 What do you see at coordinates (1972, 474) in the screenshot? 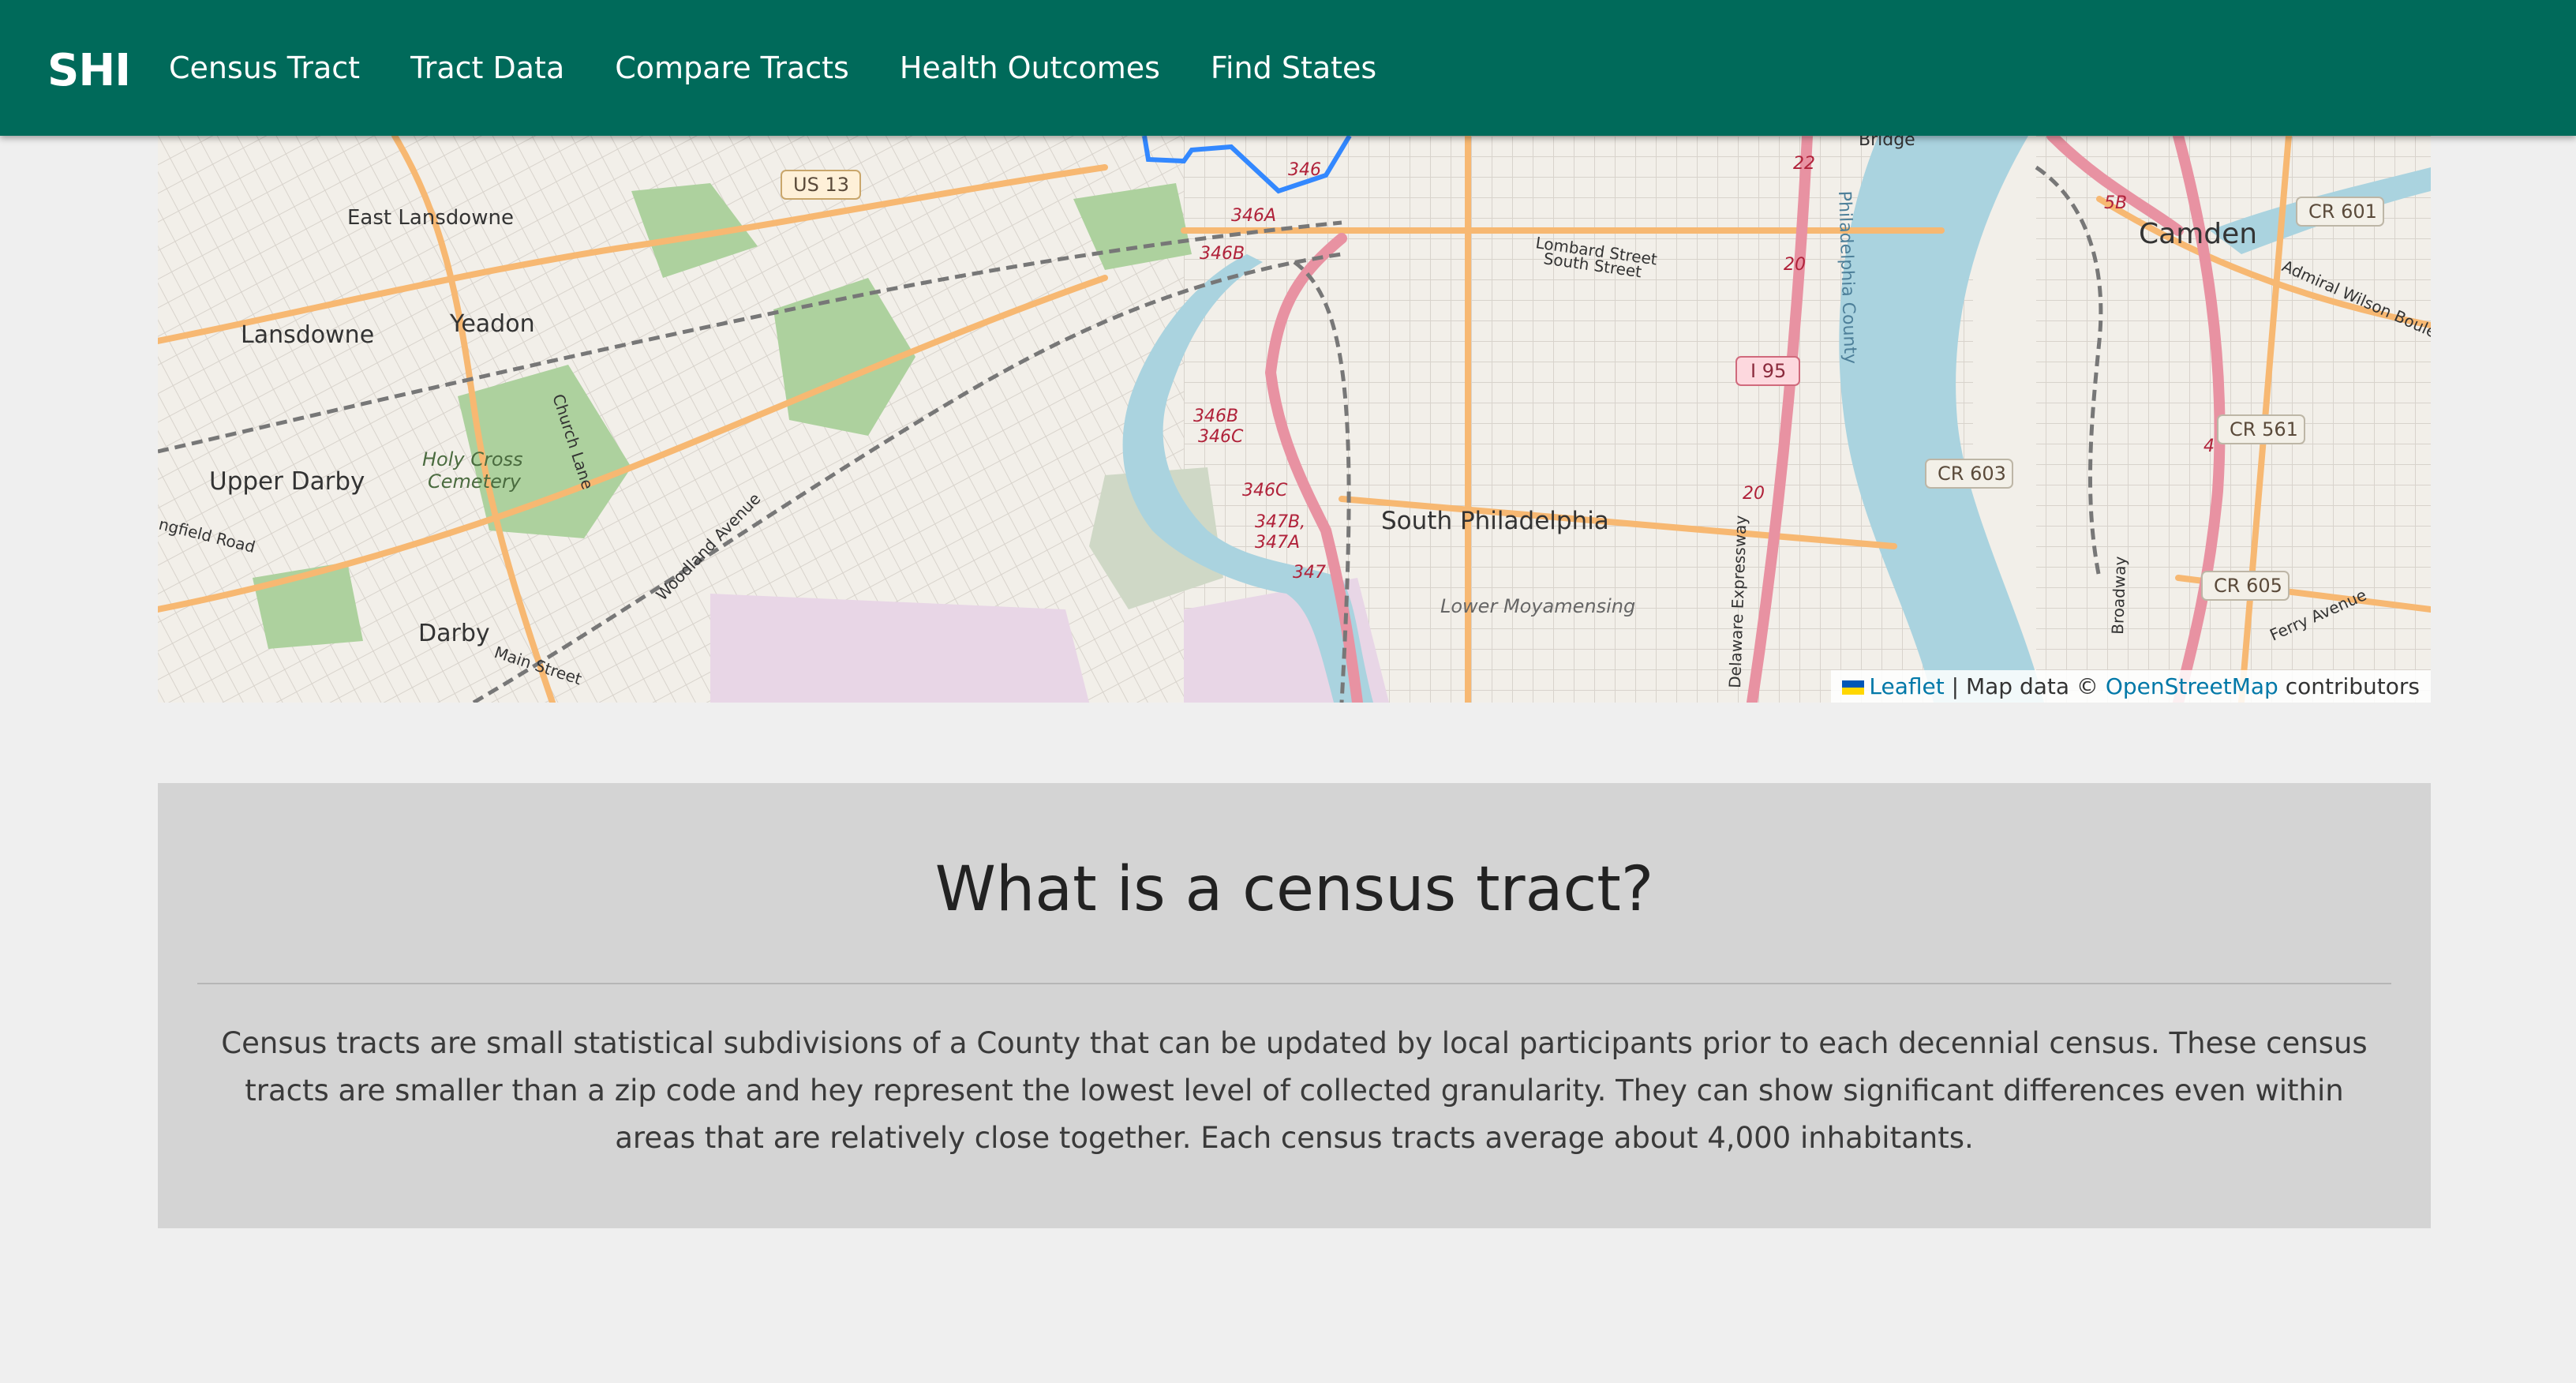
I see `shield-cr603-label: CR 603` at bounding box center [1972, 474].